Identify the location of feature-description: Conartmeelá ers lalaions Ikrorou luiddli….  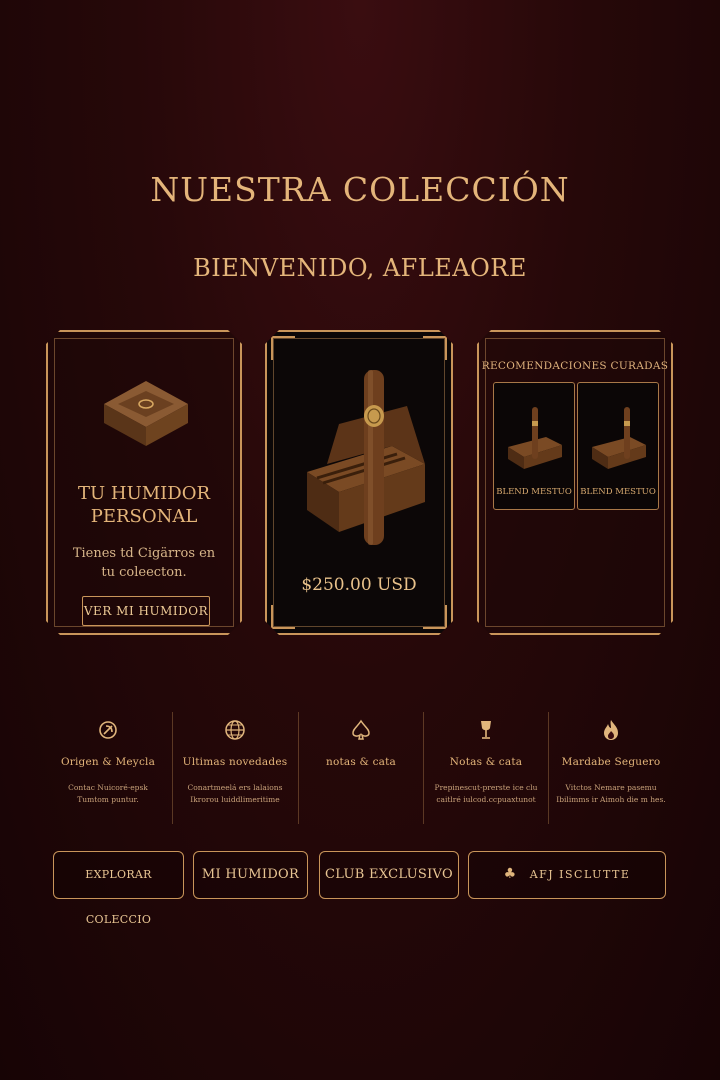
(235, 793).